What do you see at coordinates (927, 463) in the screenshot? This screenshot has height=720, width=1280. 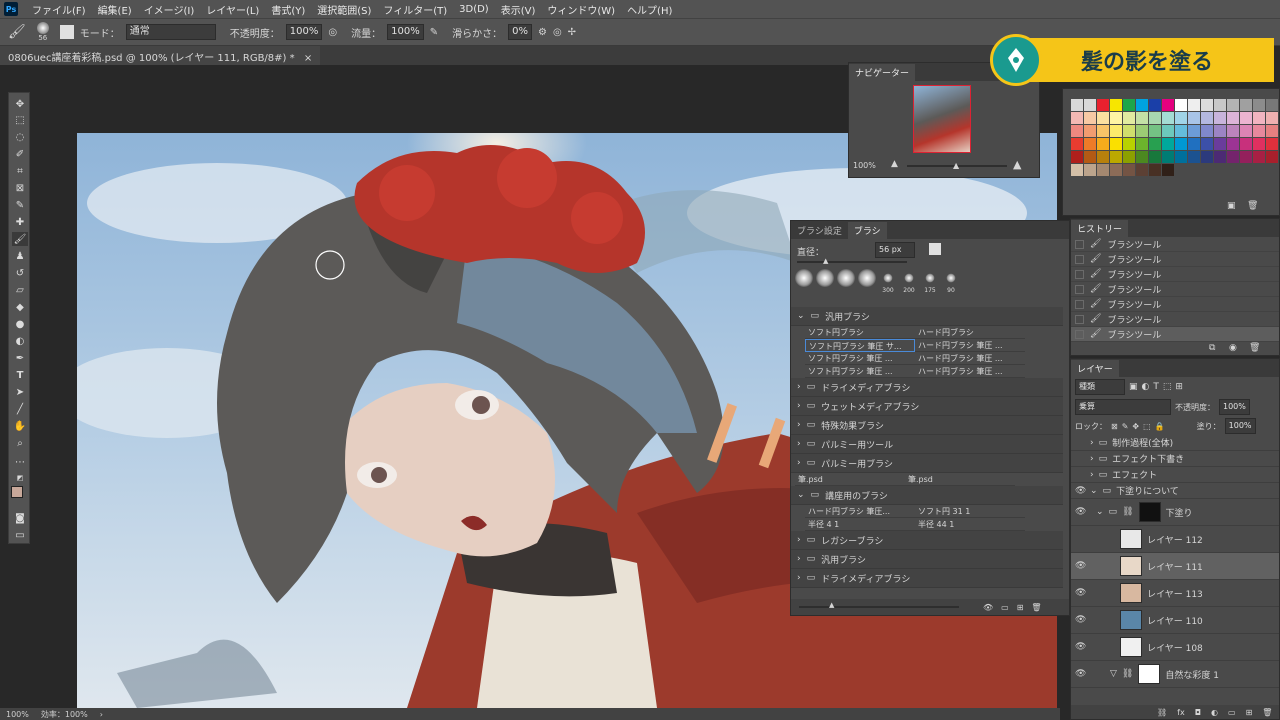 I see `brush-group: › ▭ パルミー用ブラシ` at bounding box center [927, 463].